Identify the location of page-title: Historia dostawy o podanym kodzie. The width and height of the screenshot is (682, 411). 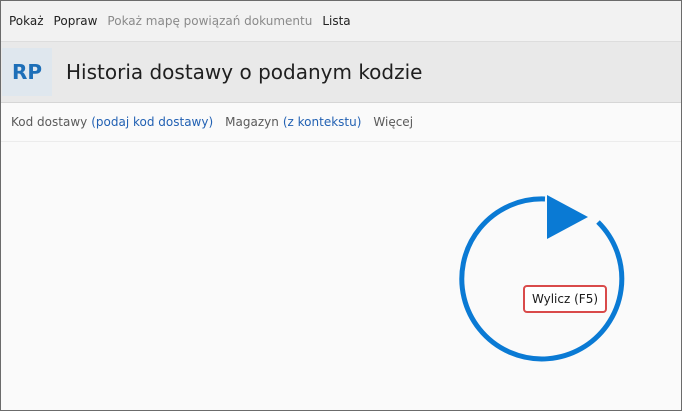
(244, 72).